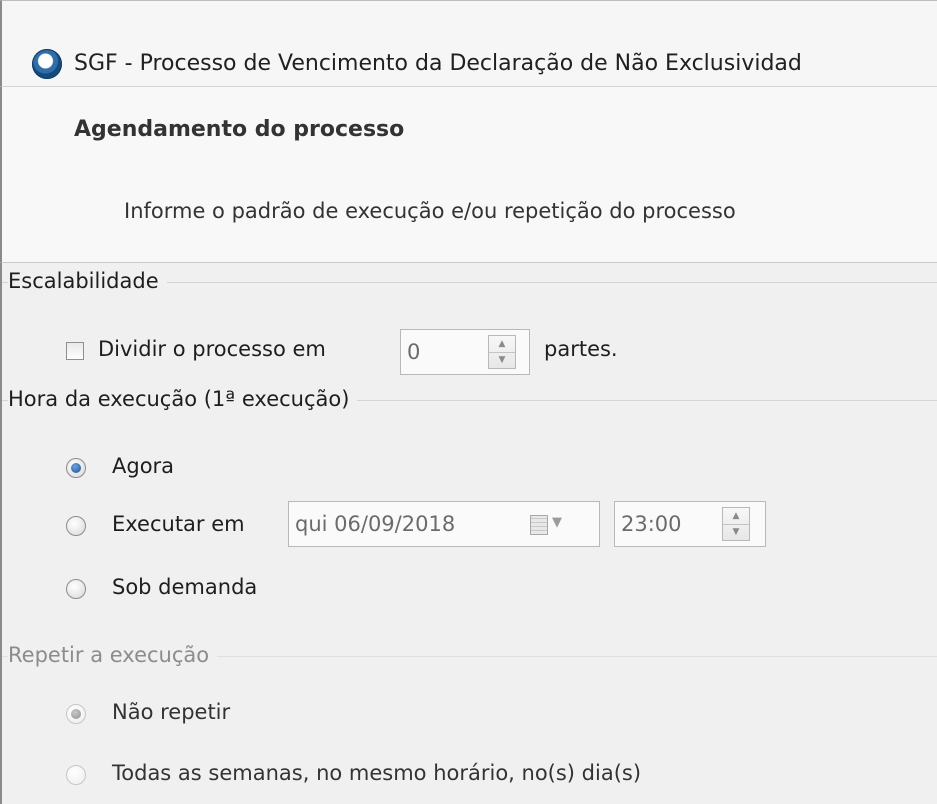 Image resolution: width=937 pixels, height=804 pixels. I want to click on radio-nao-repetir, so click(76, 714).